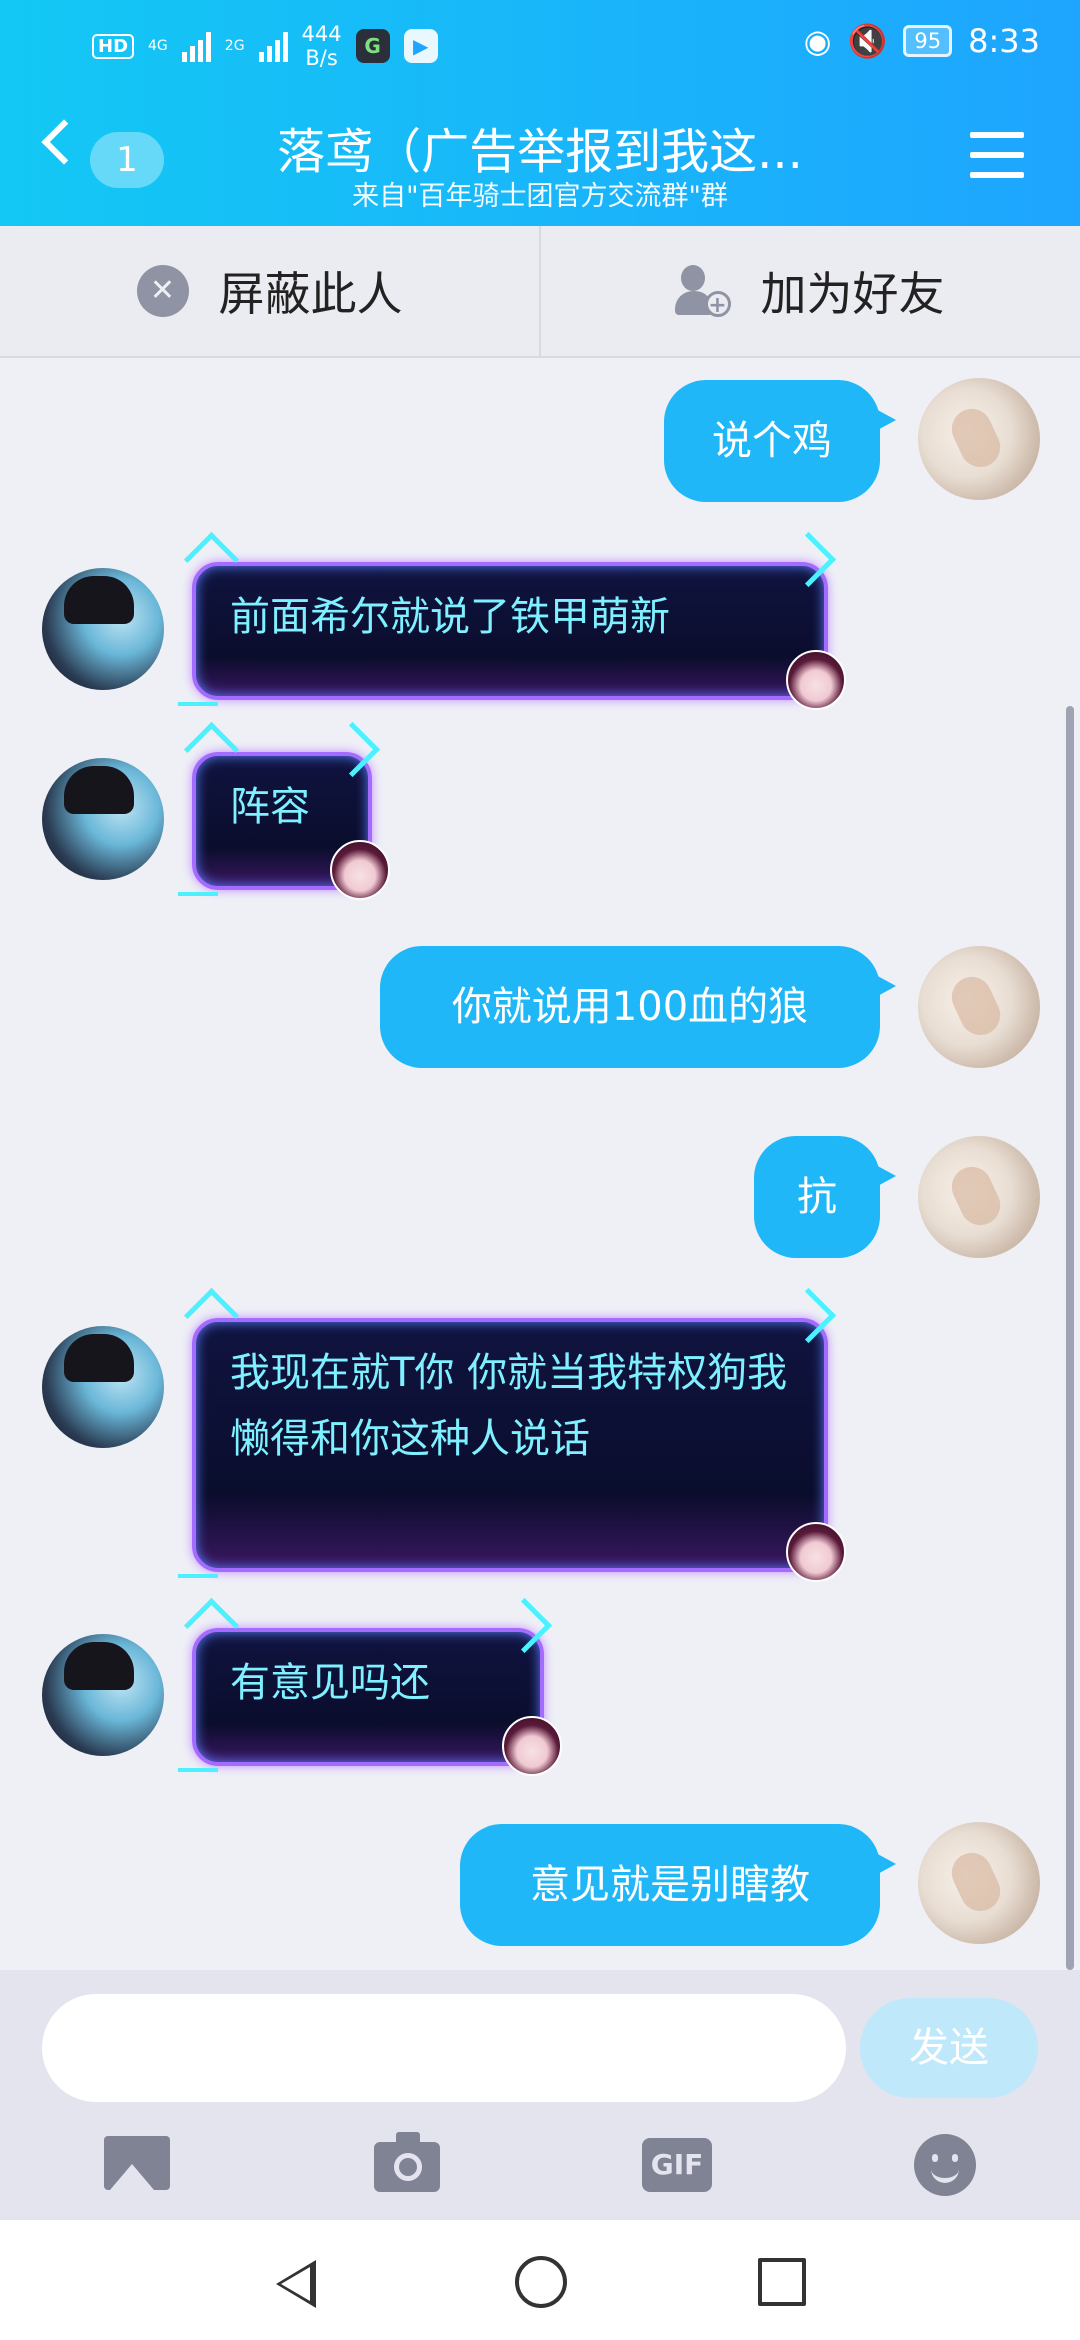 The width and height of the screenshot is (1080, 2340). Describe the element at coordinates (509, 1406) in the screenshot. I see `message-text: 我现在就T你 你就当我特权狗我懒得和你这种人说话` at that location.